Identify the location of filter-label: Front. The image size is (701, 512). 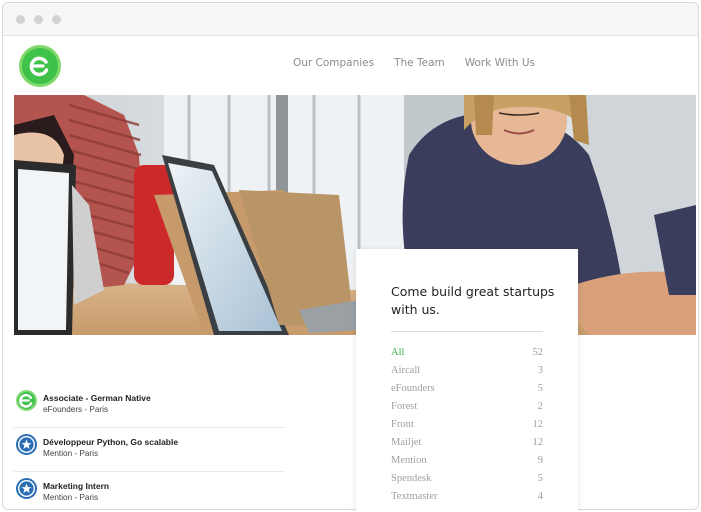
(402, 424).